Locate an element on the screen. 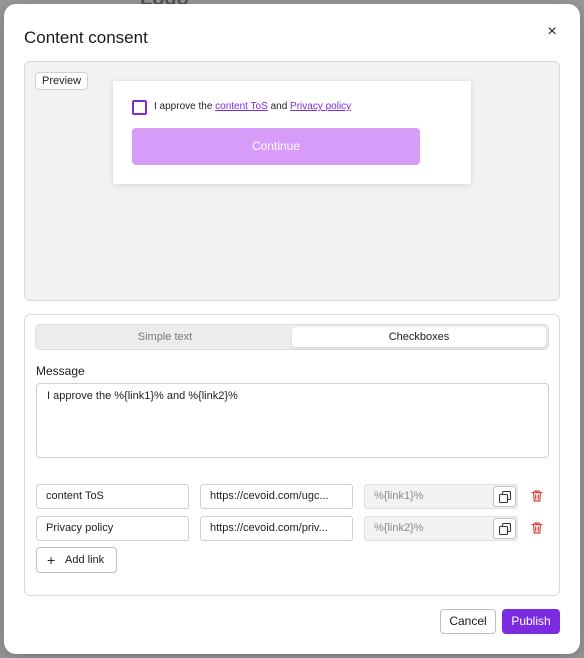 This screenshot has height=658, width=584. add-link-label: Add link is located at coordinates (85, 560).